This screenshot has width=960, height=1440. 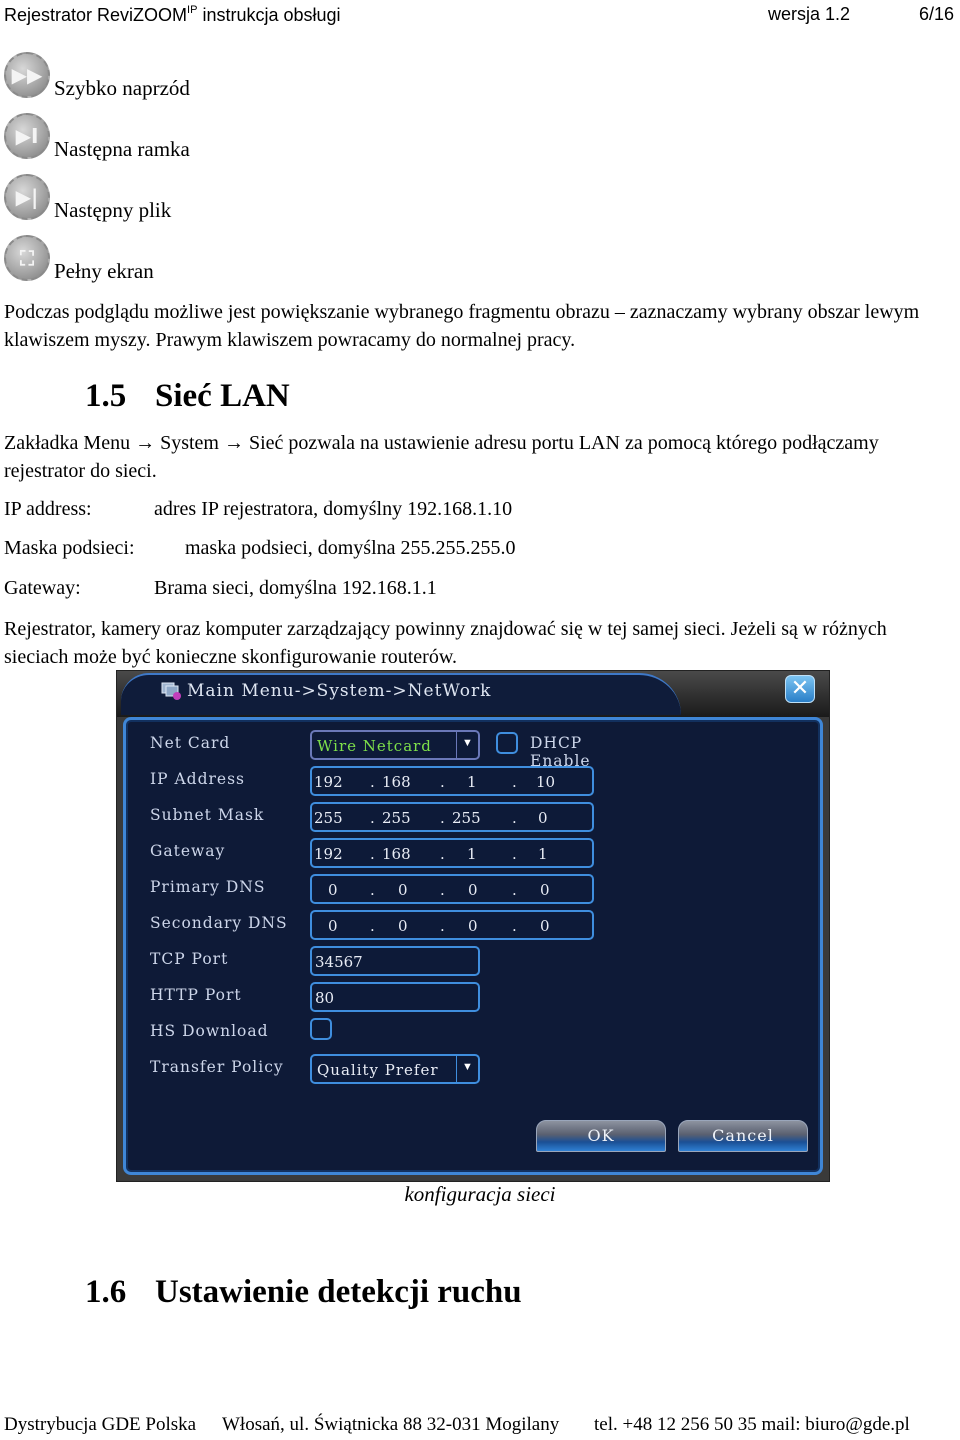 I want to click on title-prefix: Rejestrator ReviZOOM, so click(x=96, y=15).